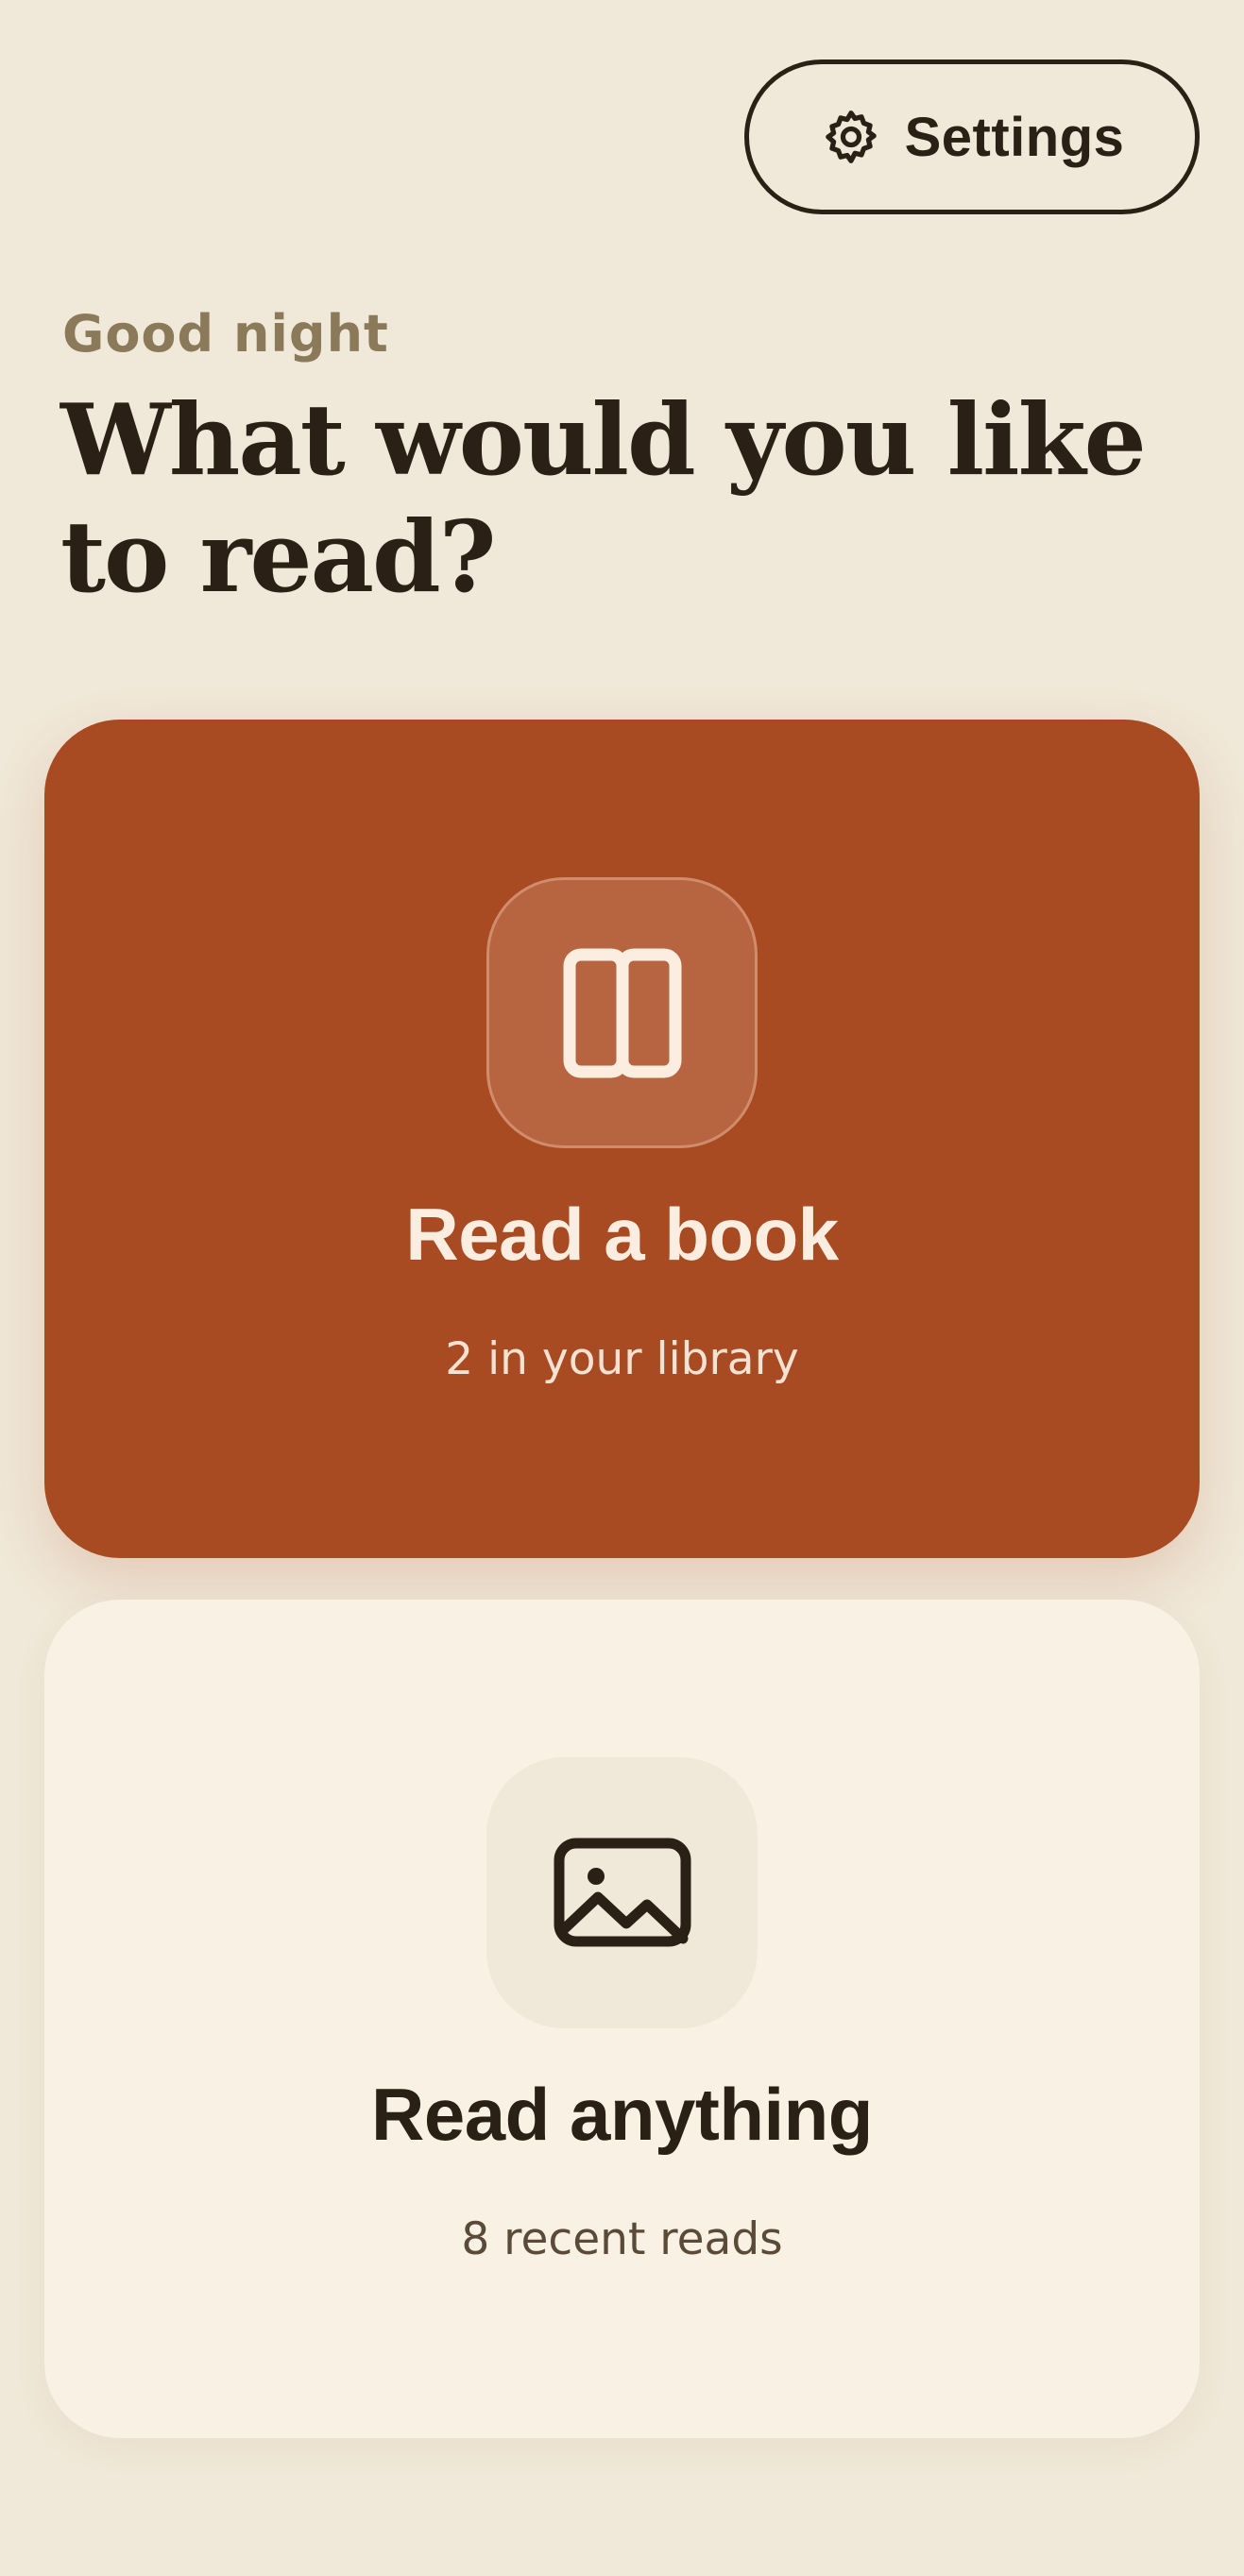 Image resolution: width=1244 pixels, height=2576 pixels. I want to click on book-icon, so click(623, 1013).